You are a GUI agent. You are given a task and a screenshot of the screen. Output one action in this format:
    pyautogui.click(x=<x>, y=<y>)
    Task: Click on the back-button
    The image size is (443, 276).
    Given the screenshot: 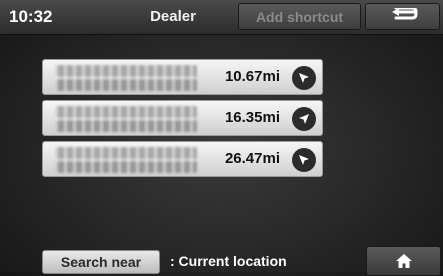 What is the action you would take?
    pyautogui.click(x=402, y=16)
    